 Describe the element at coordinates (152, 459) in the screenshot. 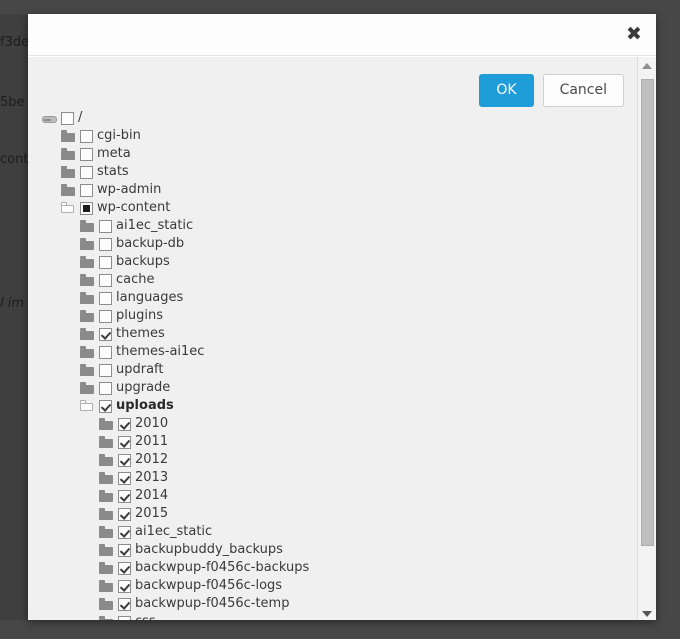

I see `tree-node-label: 2012` at that location.